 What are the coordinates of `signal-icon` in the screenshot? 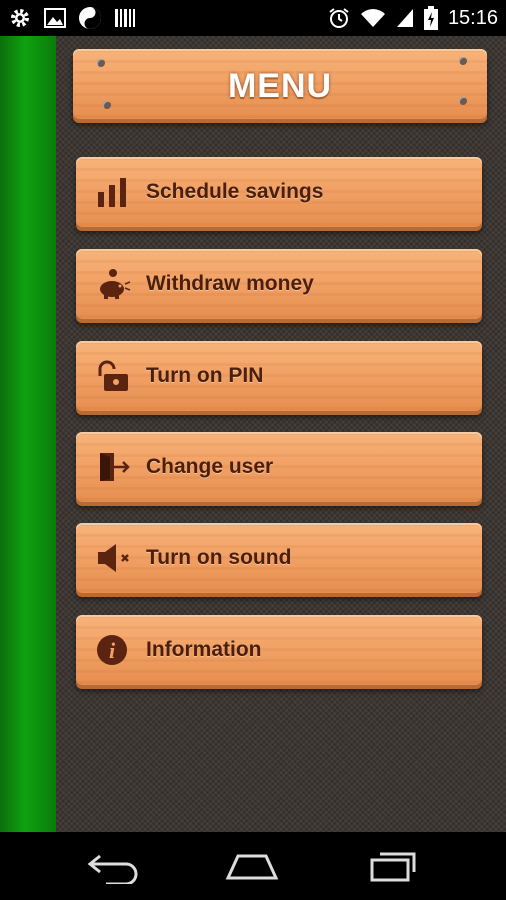 It's located at (404, 18).